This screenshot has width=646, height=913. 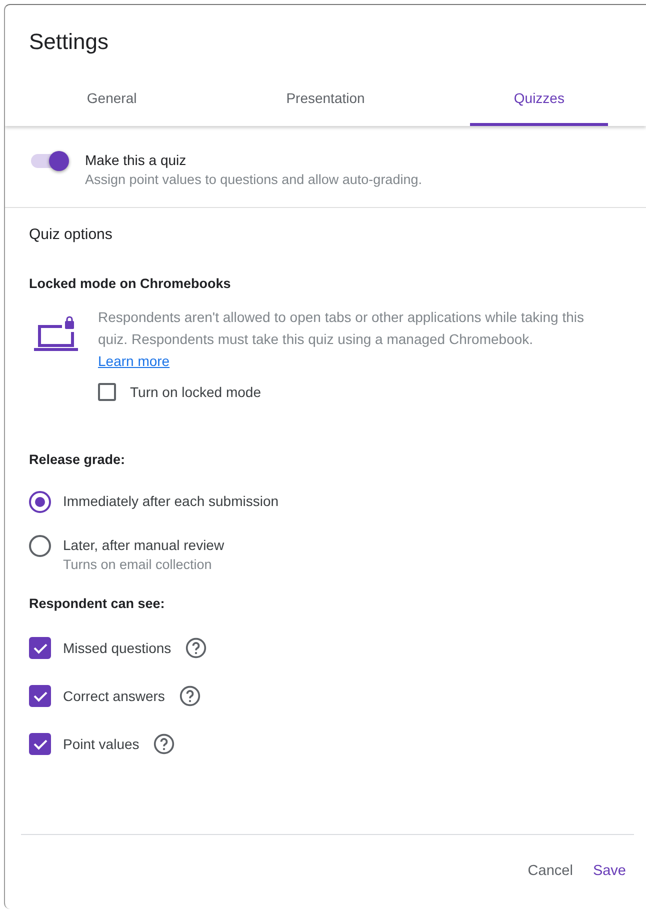 I want to click on checkbox-label: Missed questions, so click(x=117, y=648).